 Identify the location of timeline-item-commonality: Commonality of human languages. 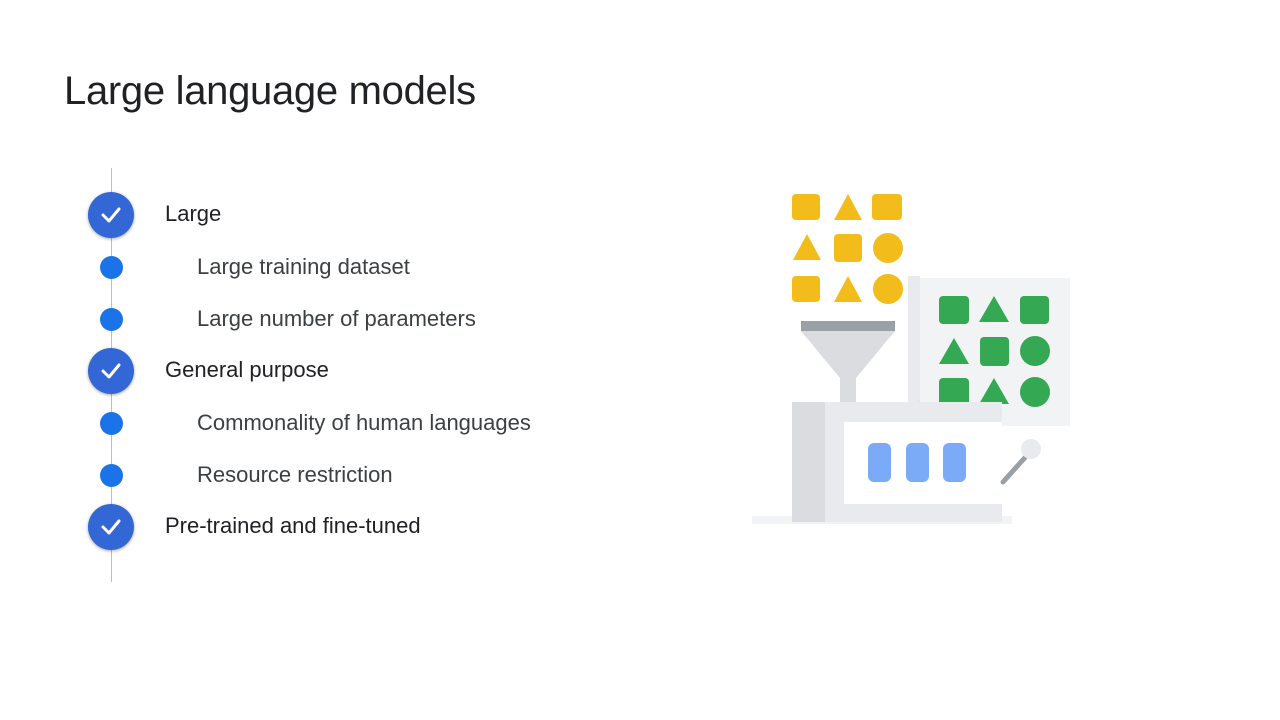
(350, 431).